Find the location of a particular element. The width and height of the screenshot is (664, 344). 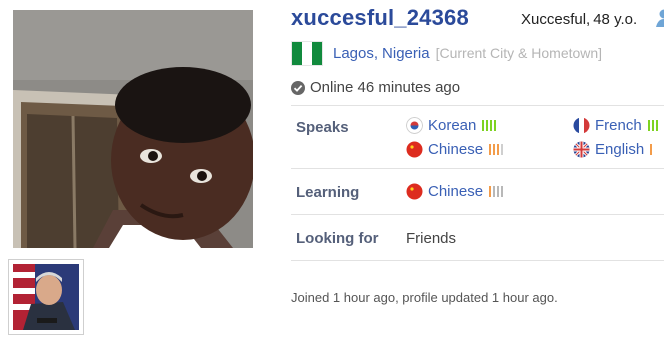

age-text: 48 y.o. is located at coordinates (615, 19).